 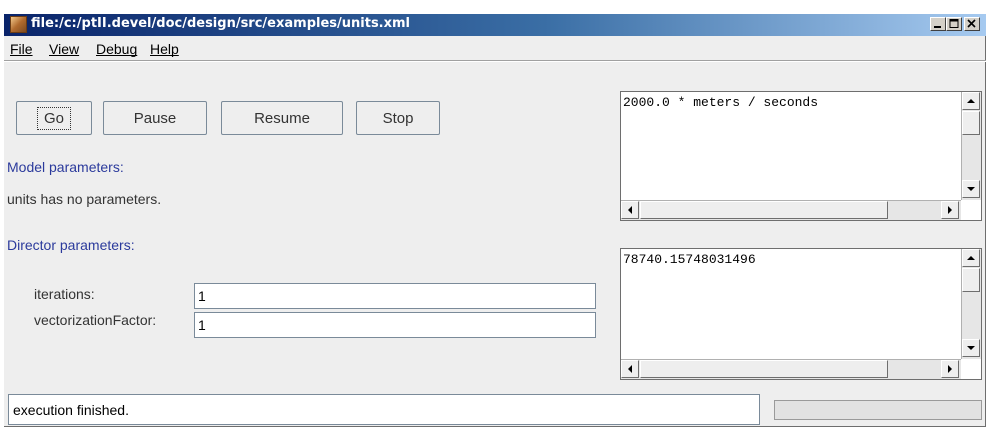 I want to click on model-parameters-heading: Model parameters:, so click(x=65, y=167).